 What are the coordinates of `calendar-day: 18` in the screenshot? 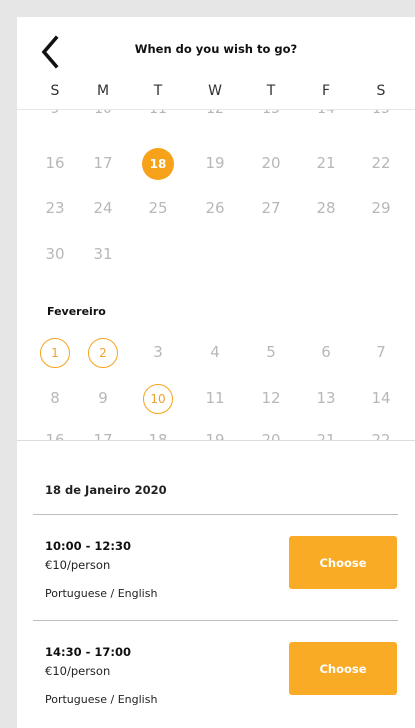 It's located at (158, 432).